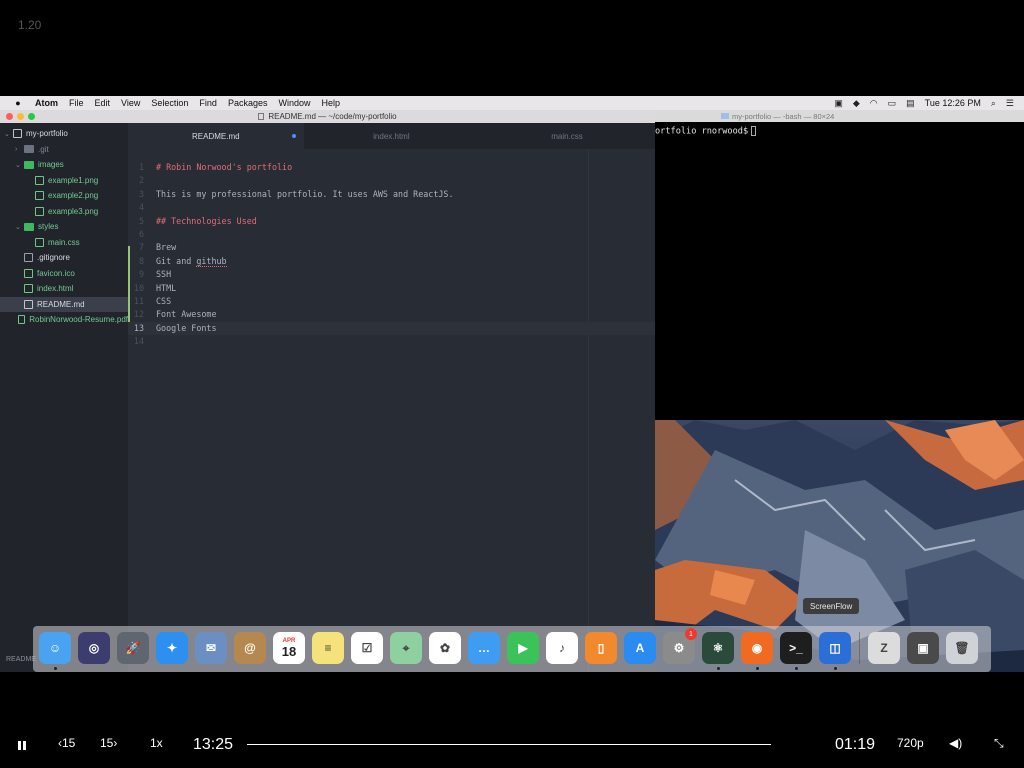  I want to click on menu-atom: Atom, so click(46, 103).